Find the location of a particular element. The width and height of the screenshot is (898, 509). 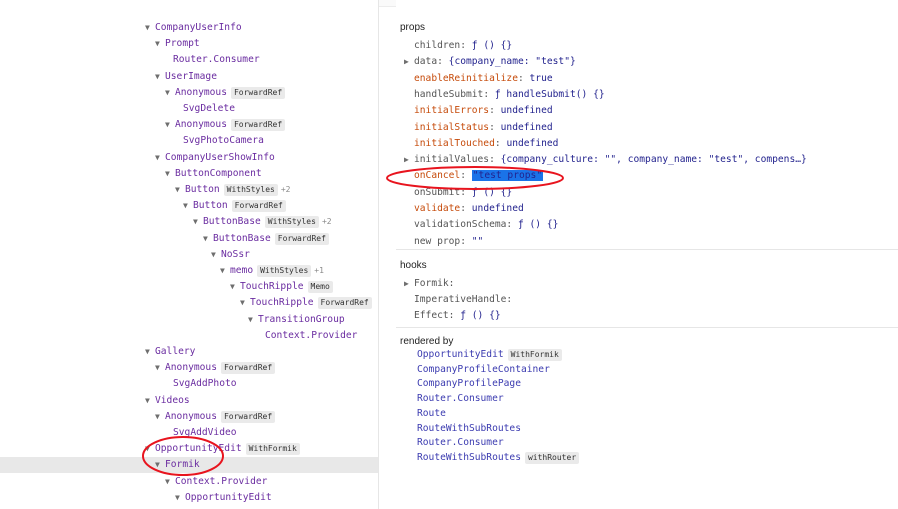

prop-row: onCancel: "test props" is located at coordinates (479, 176).